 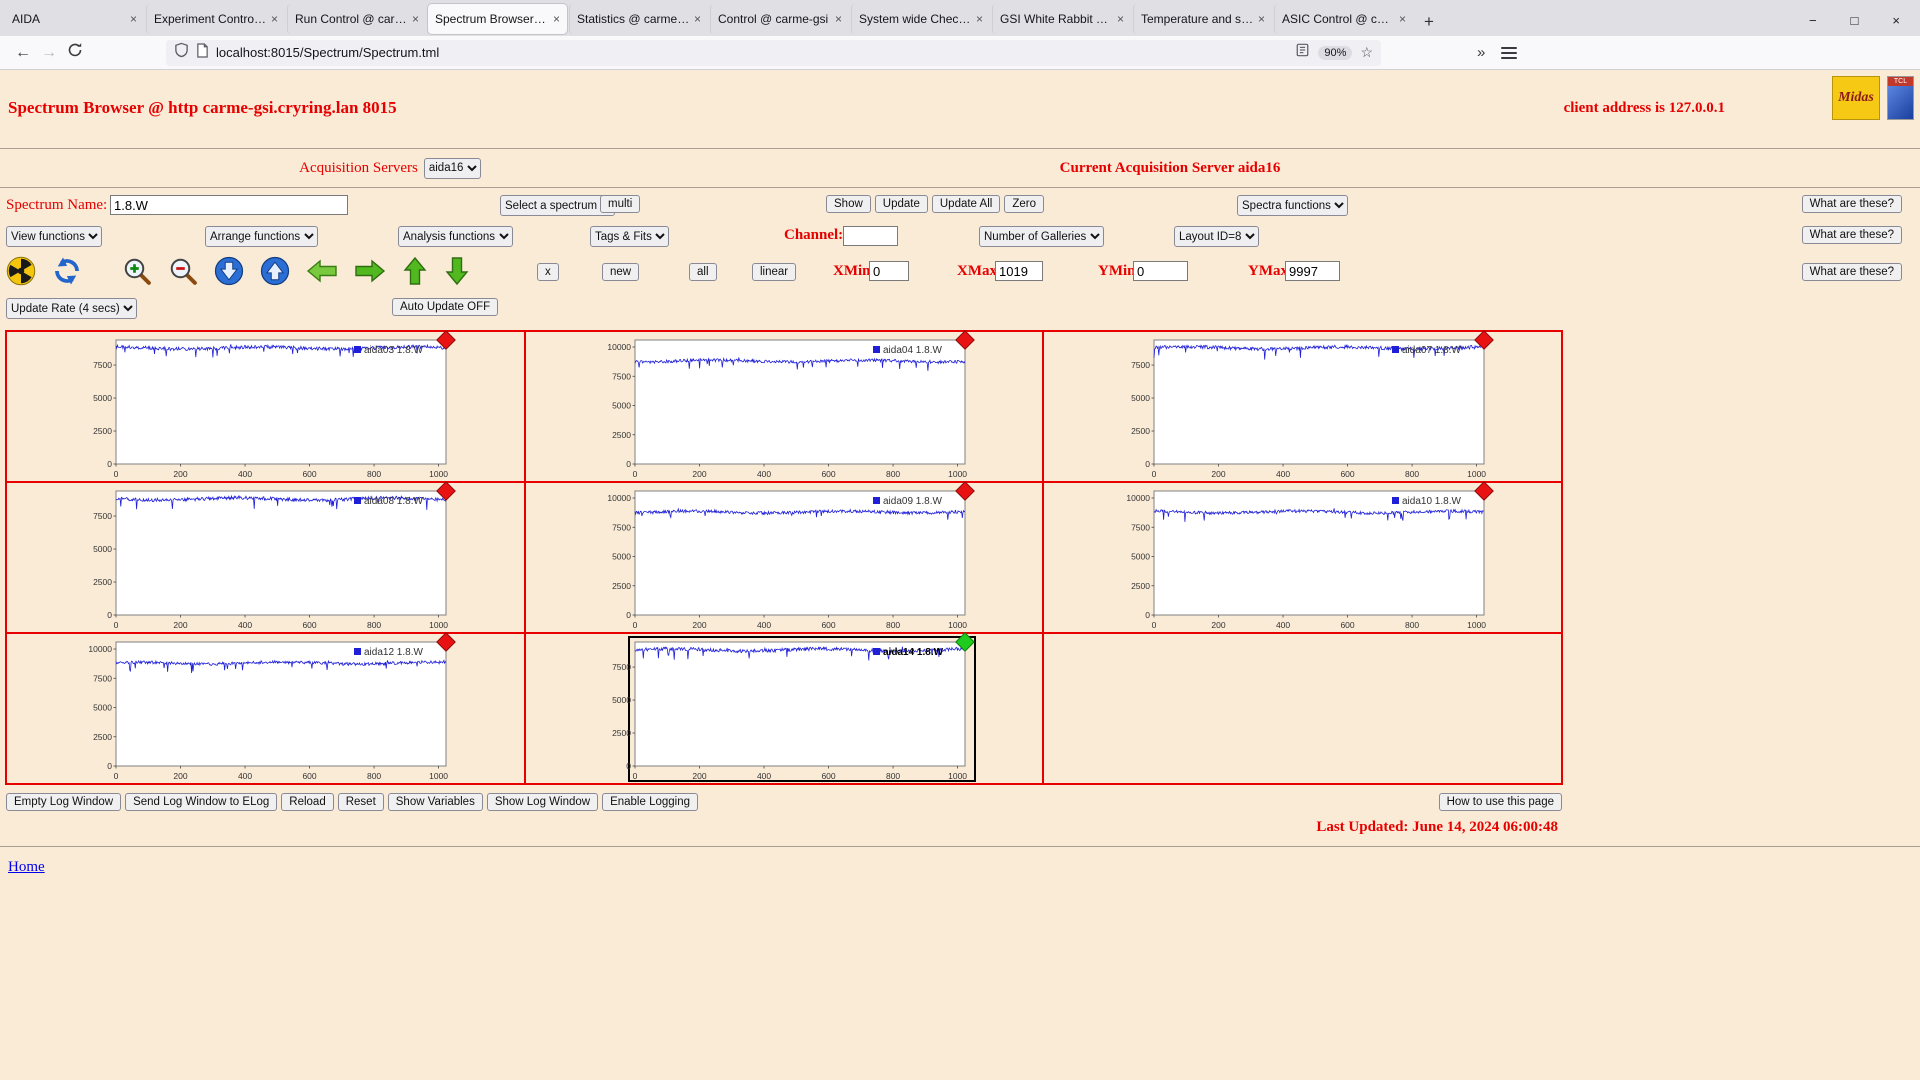 What do you see at coordinates (435, 802) in the screenshot?
I see `footer-button: Show Variables` at bounding box center [435, 802].